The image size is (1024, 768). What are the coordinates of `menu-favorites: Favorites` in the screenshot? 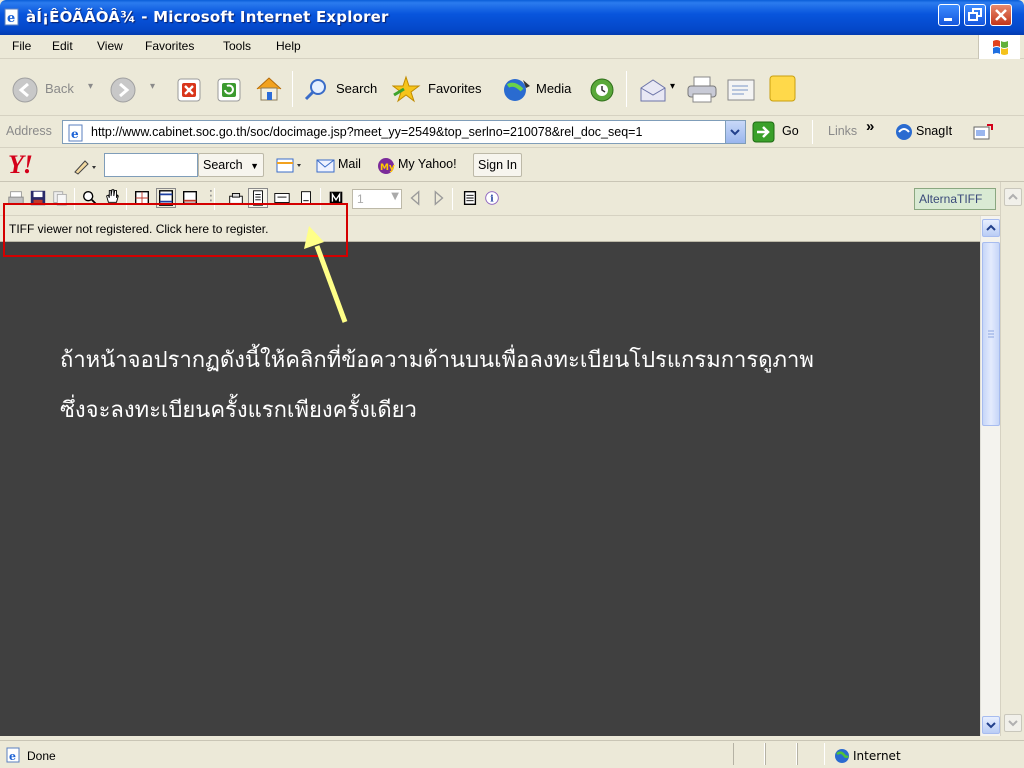 It's located at (169, 46).